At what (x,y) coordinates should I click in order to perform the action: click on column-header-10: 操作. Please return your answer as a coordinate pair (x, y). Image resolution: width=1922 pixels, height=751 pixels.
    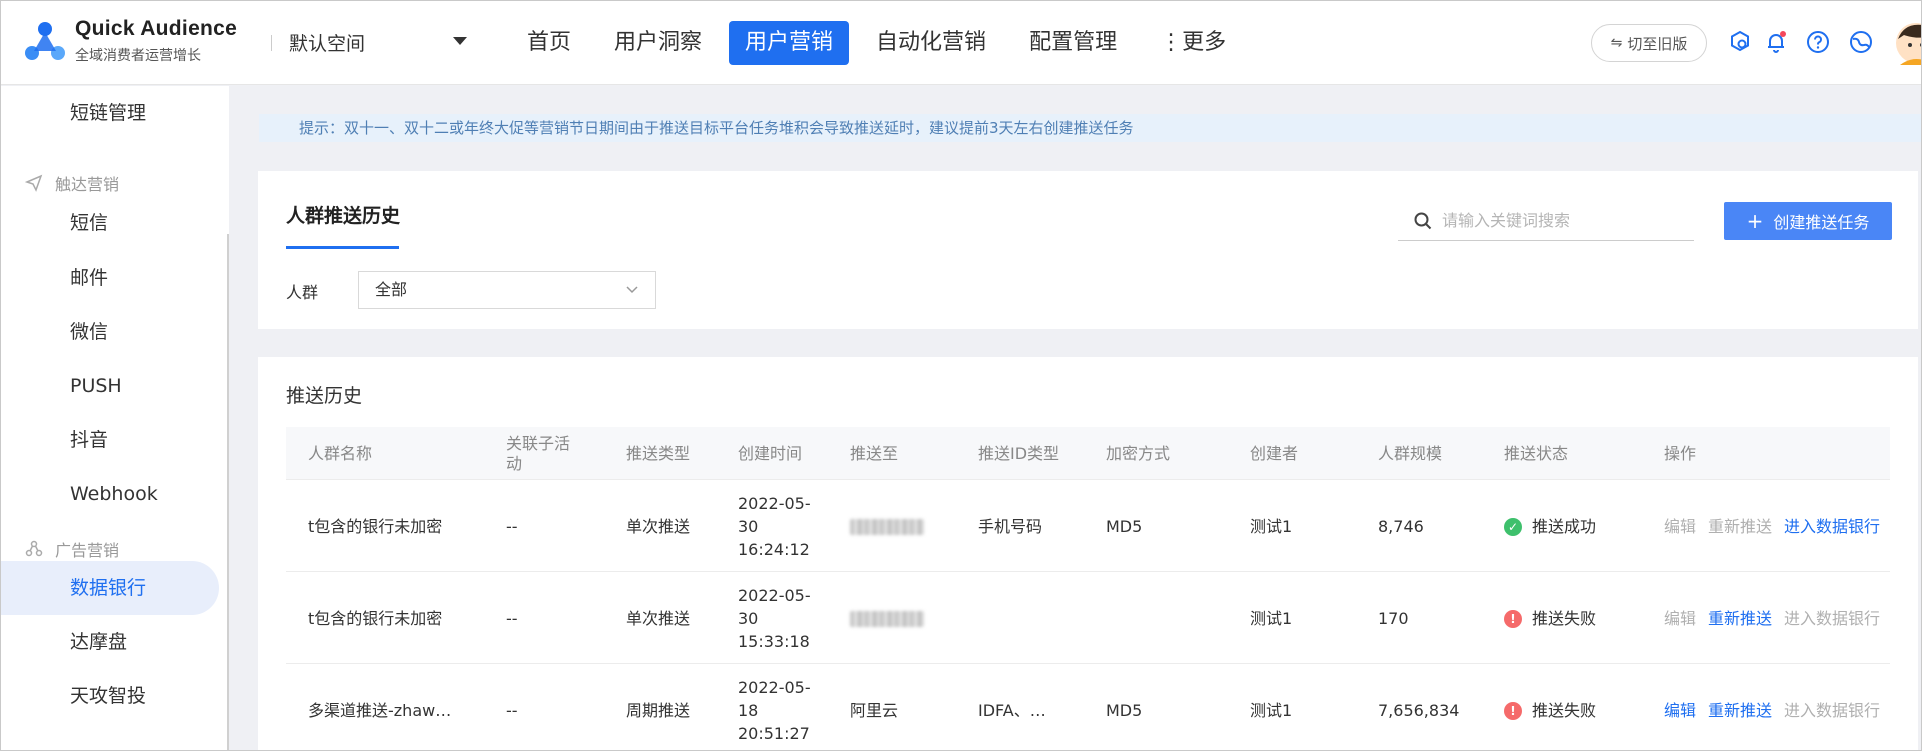
    Looking at the image, I should click on (1680, 453).